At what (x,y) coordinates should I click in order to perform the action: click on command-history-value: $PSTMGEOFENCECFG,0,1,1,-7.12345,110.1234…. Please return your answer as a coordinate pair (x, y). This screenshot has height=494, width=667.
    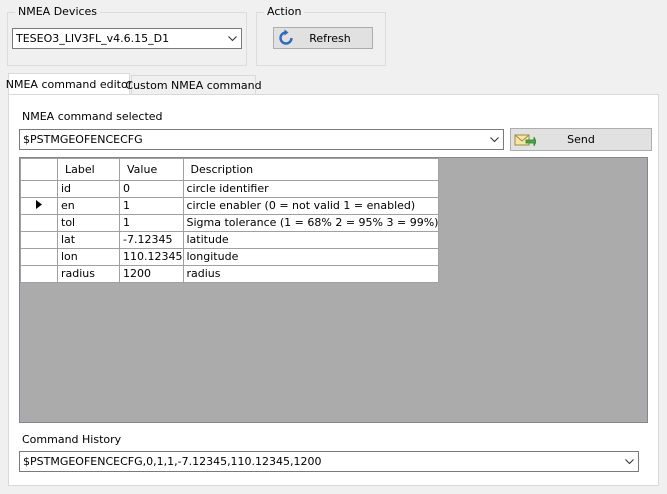
    Looking at the image, I should click on (172, 461).